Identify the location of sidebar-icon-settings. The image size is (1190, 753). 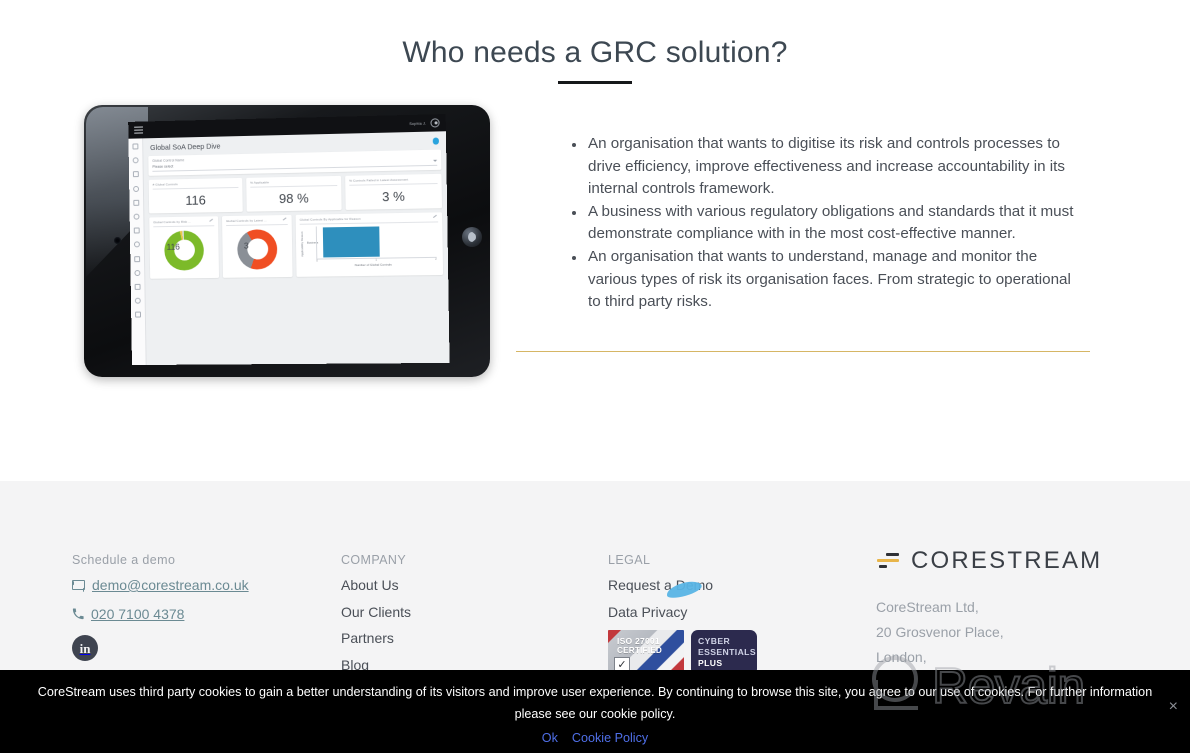
(136, 244).